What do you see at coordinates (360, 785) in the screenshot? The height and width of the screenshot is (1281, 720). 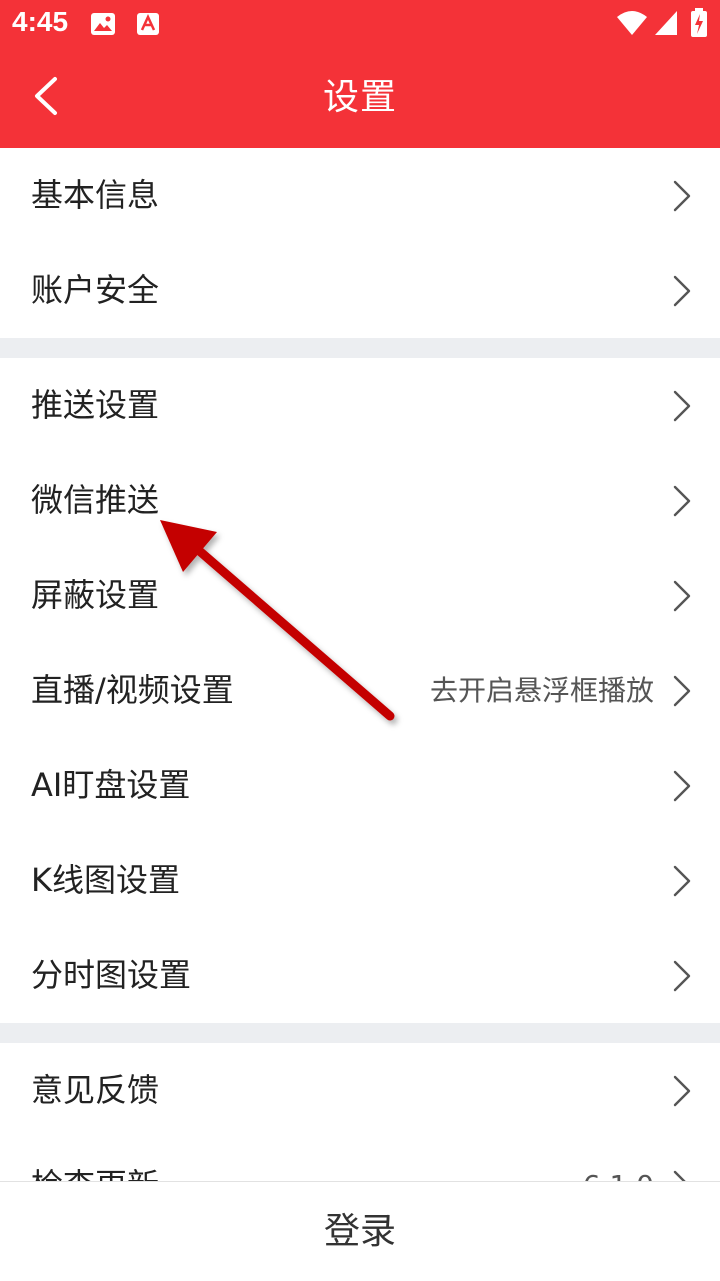 I see `settings-item-ai-monitor-settings: AI盯盘设置` at bounding box center [360, 785].